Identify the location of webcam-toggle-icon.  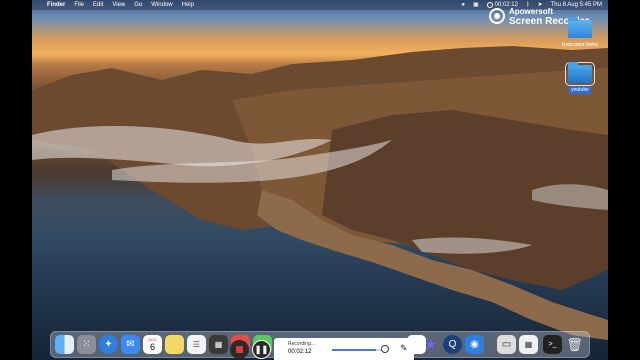
(385, 349).